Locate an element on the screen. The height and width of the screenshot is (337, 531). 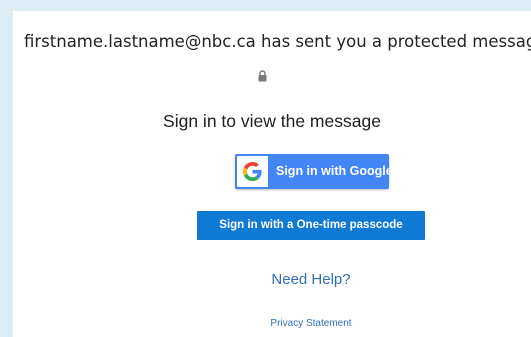
google-g-icon is located at coordinates (252, 171).